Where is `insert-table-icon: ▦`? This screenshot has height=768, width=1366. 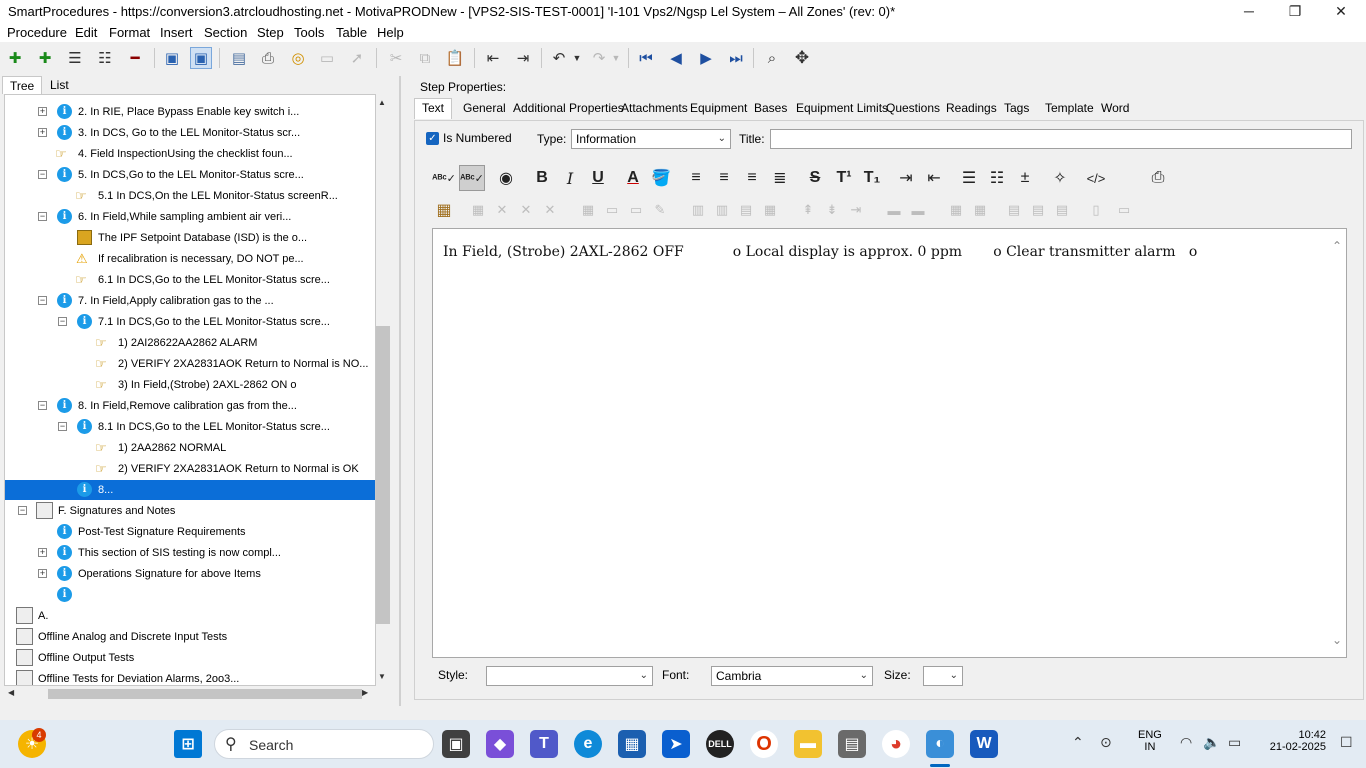
insert-table-icon: ▦ is located at coordinates (444, 210).